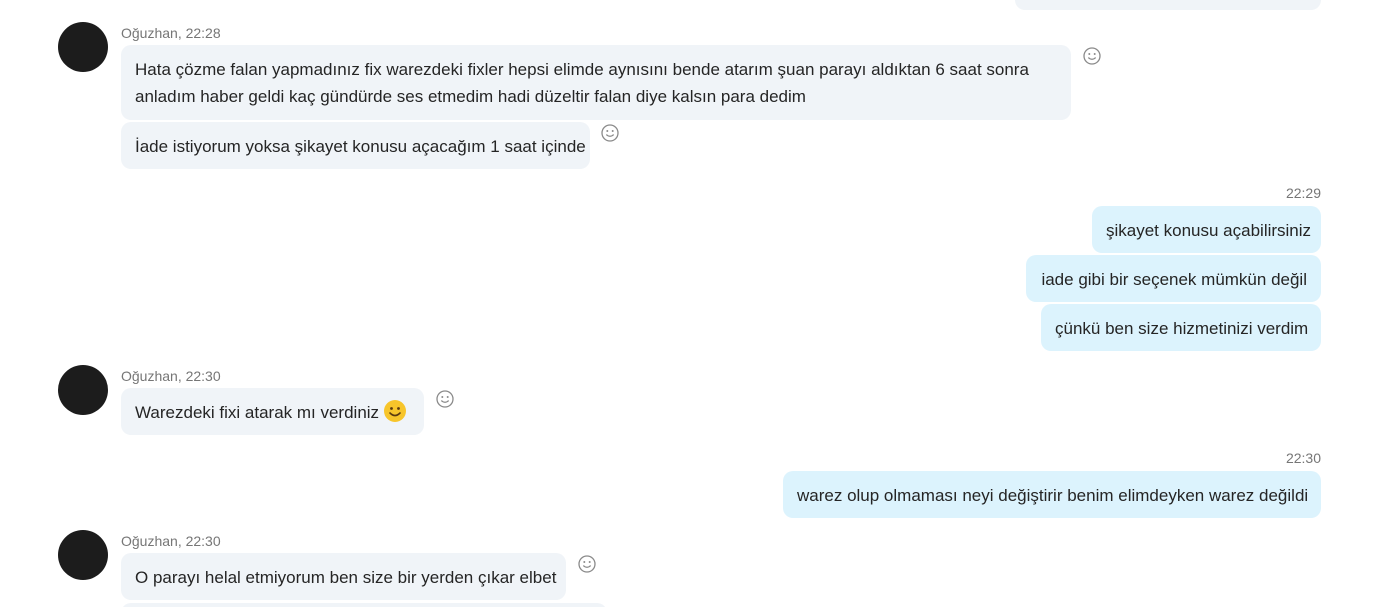  What do you see at coordinates (1303, 193) in the screenshot?
I see `message-time: 22:29` at bounding box center [1303, 193].